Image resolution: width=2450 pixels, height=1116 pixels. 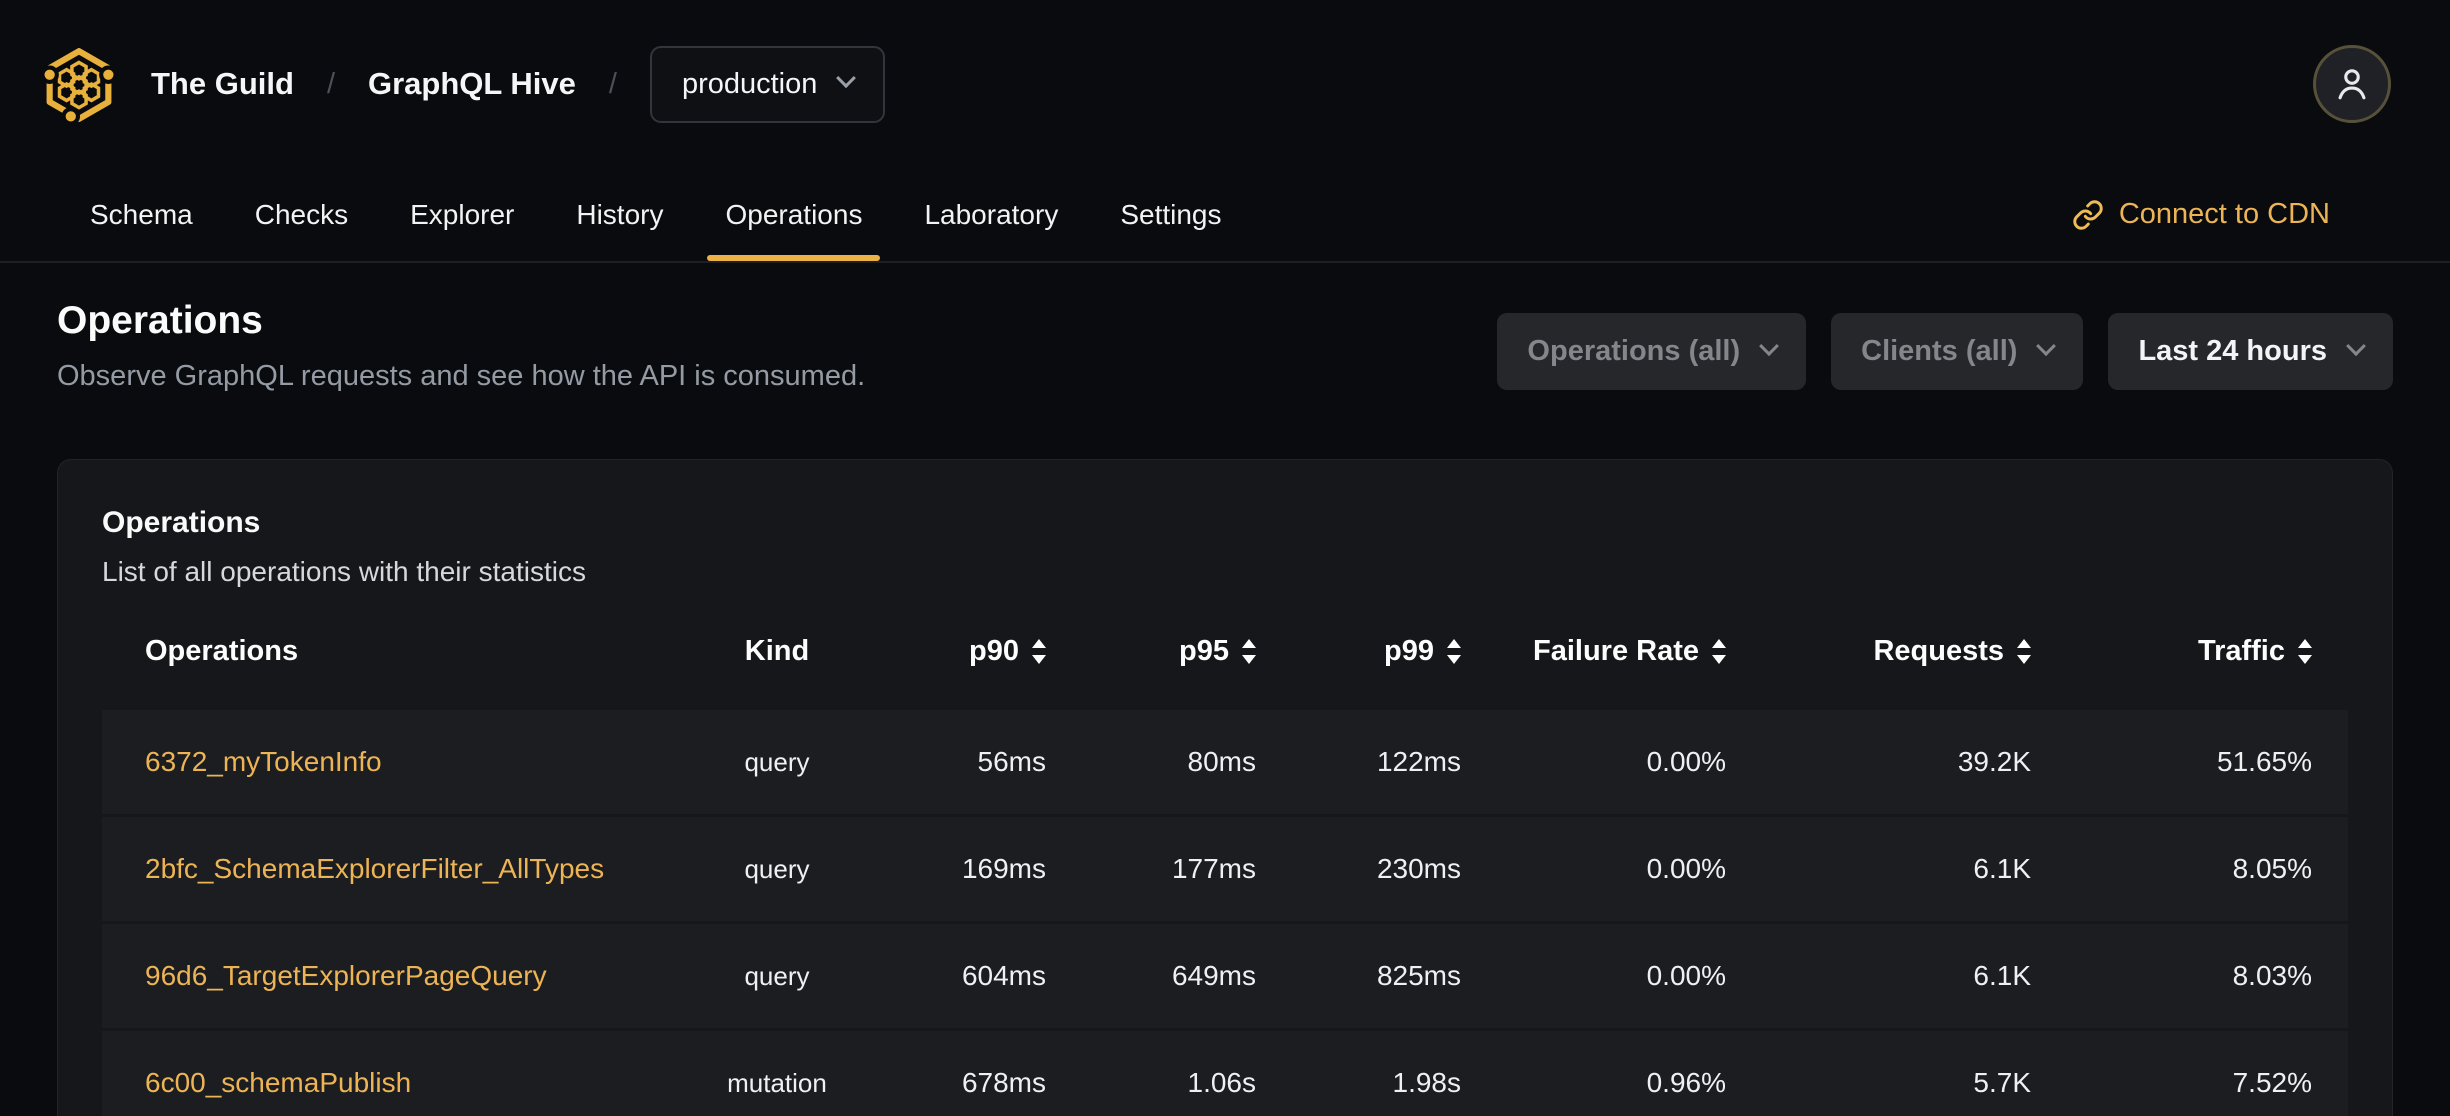 I want to click on clients-filter-dropdown: Clients (all), so click(x=1957, y=351).